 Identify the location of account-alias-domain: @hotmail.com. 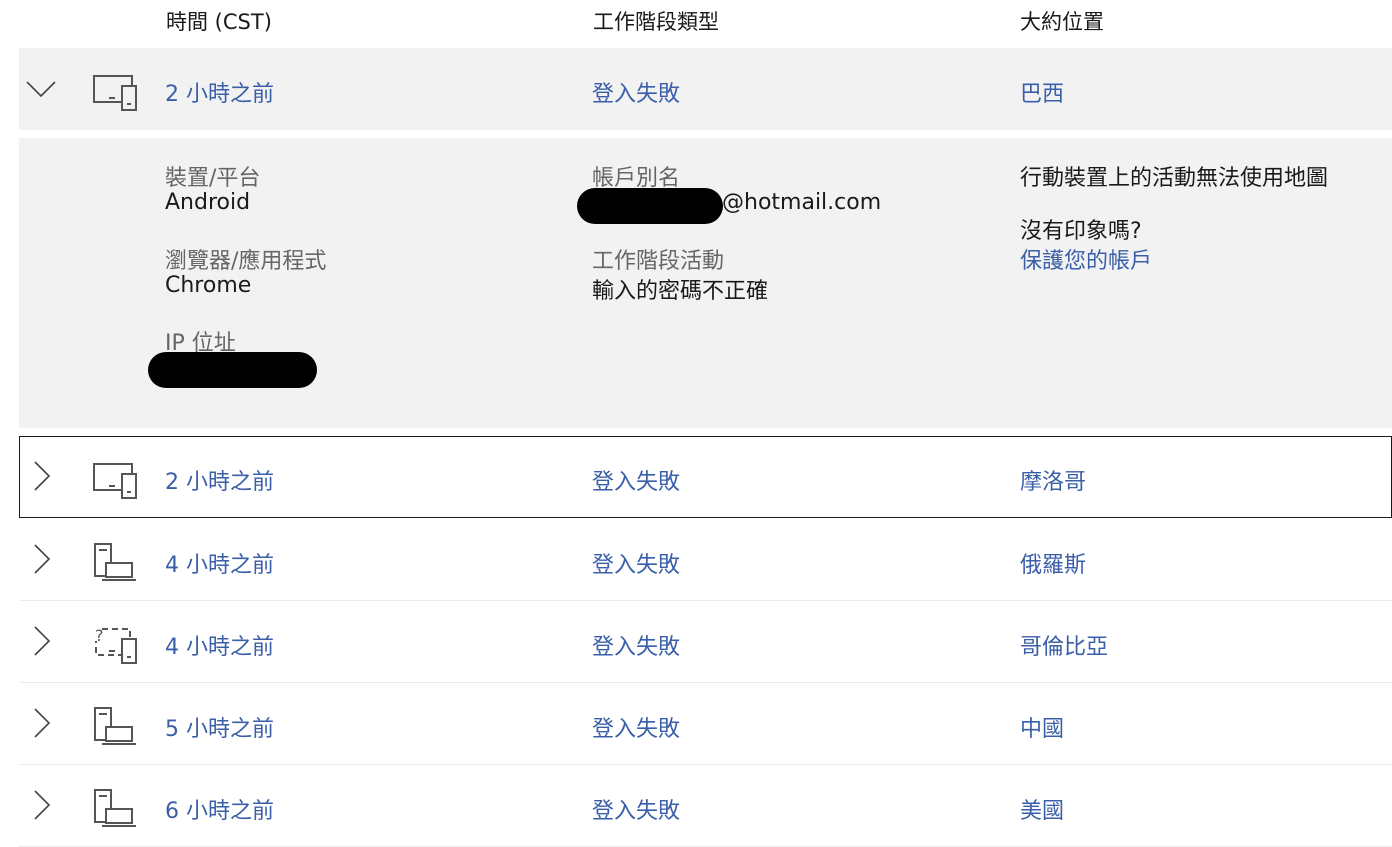
(802, 202).